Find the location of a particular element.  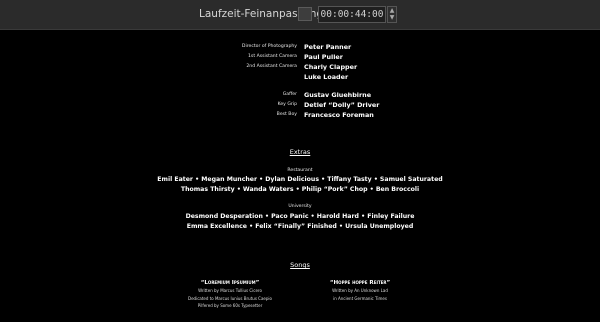

crew-name: Detlef “Dolly” Driver is located at coordinates (342, 105).